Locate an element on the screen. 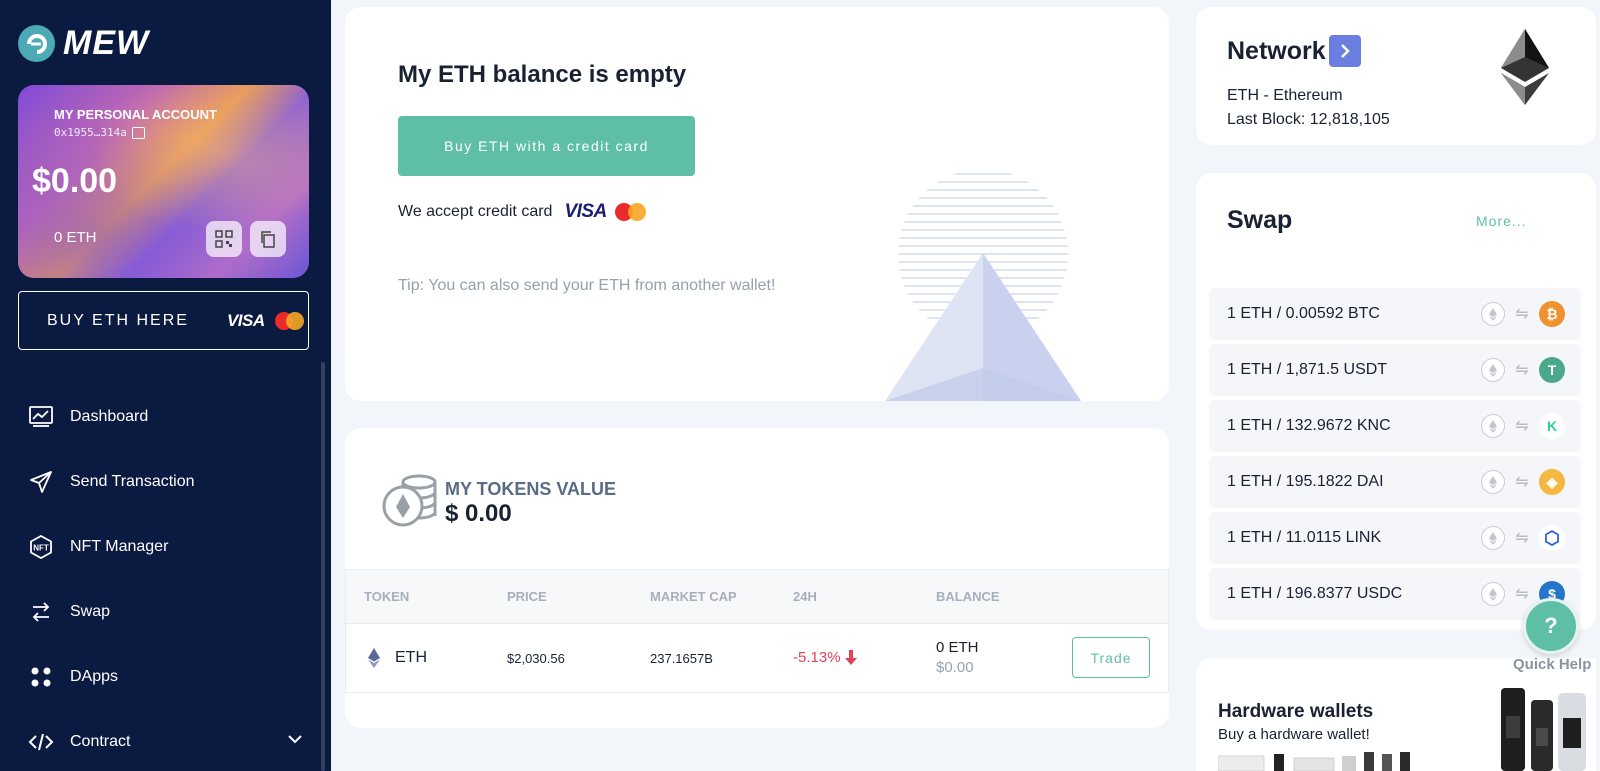  knc-icon: K is located at coordinates (1552, 426).